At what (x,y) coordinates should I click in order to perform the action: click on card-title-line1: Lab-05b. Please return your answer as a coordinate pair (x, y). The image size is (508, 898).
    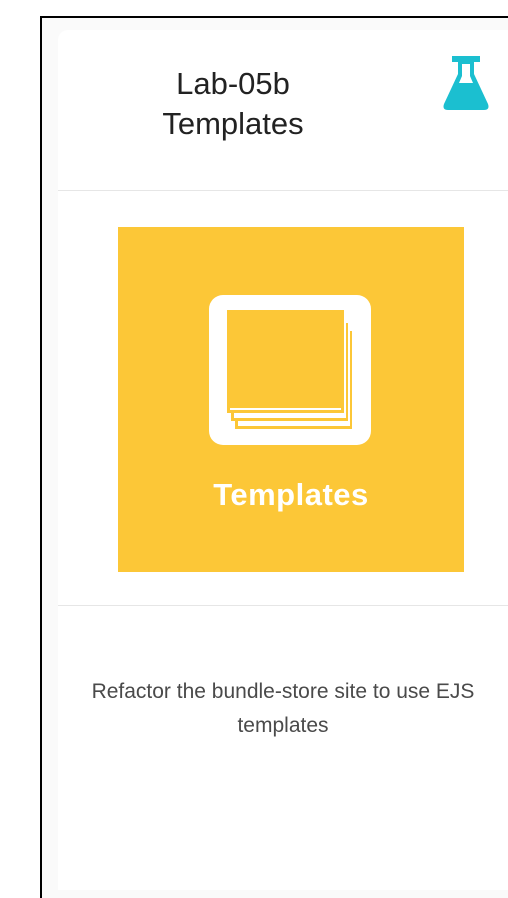
    Looking at the image, I should click on (233, 83).